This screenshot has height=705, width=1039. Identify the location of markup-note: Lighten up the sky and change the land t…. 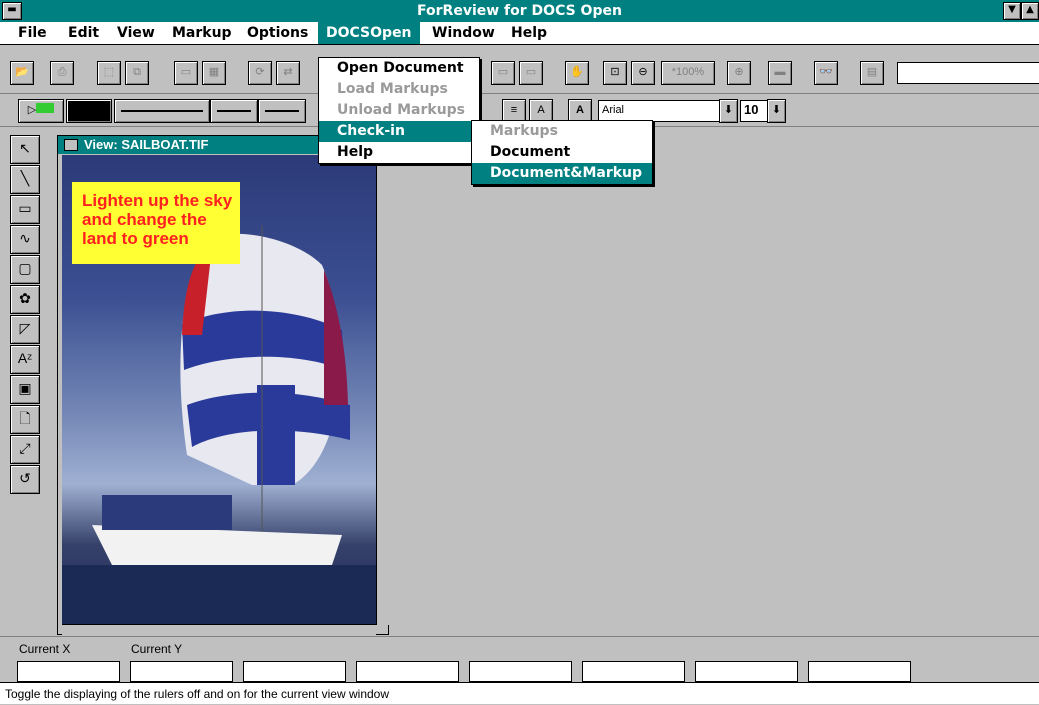
(156, 223).